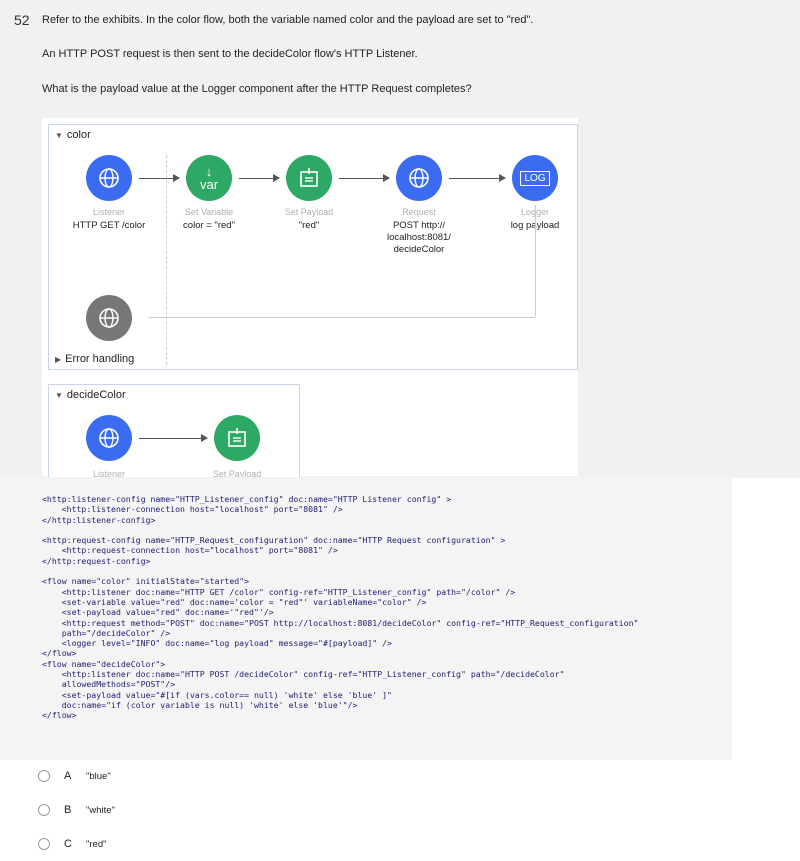 The image size is (800, 861). Describe the element at coordinates (99, 519) in the screenshot. I see `code-line: </http:listener-config>` at that location.